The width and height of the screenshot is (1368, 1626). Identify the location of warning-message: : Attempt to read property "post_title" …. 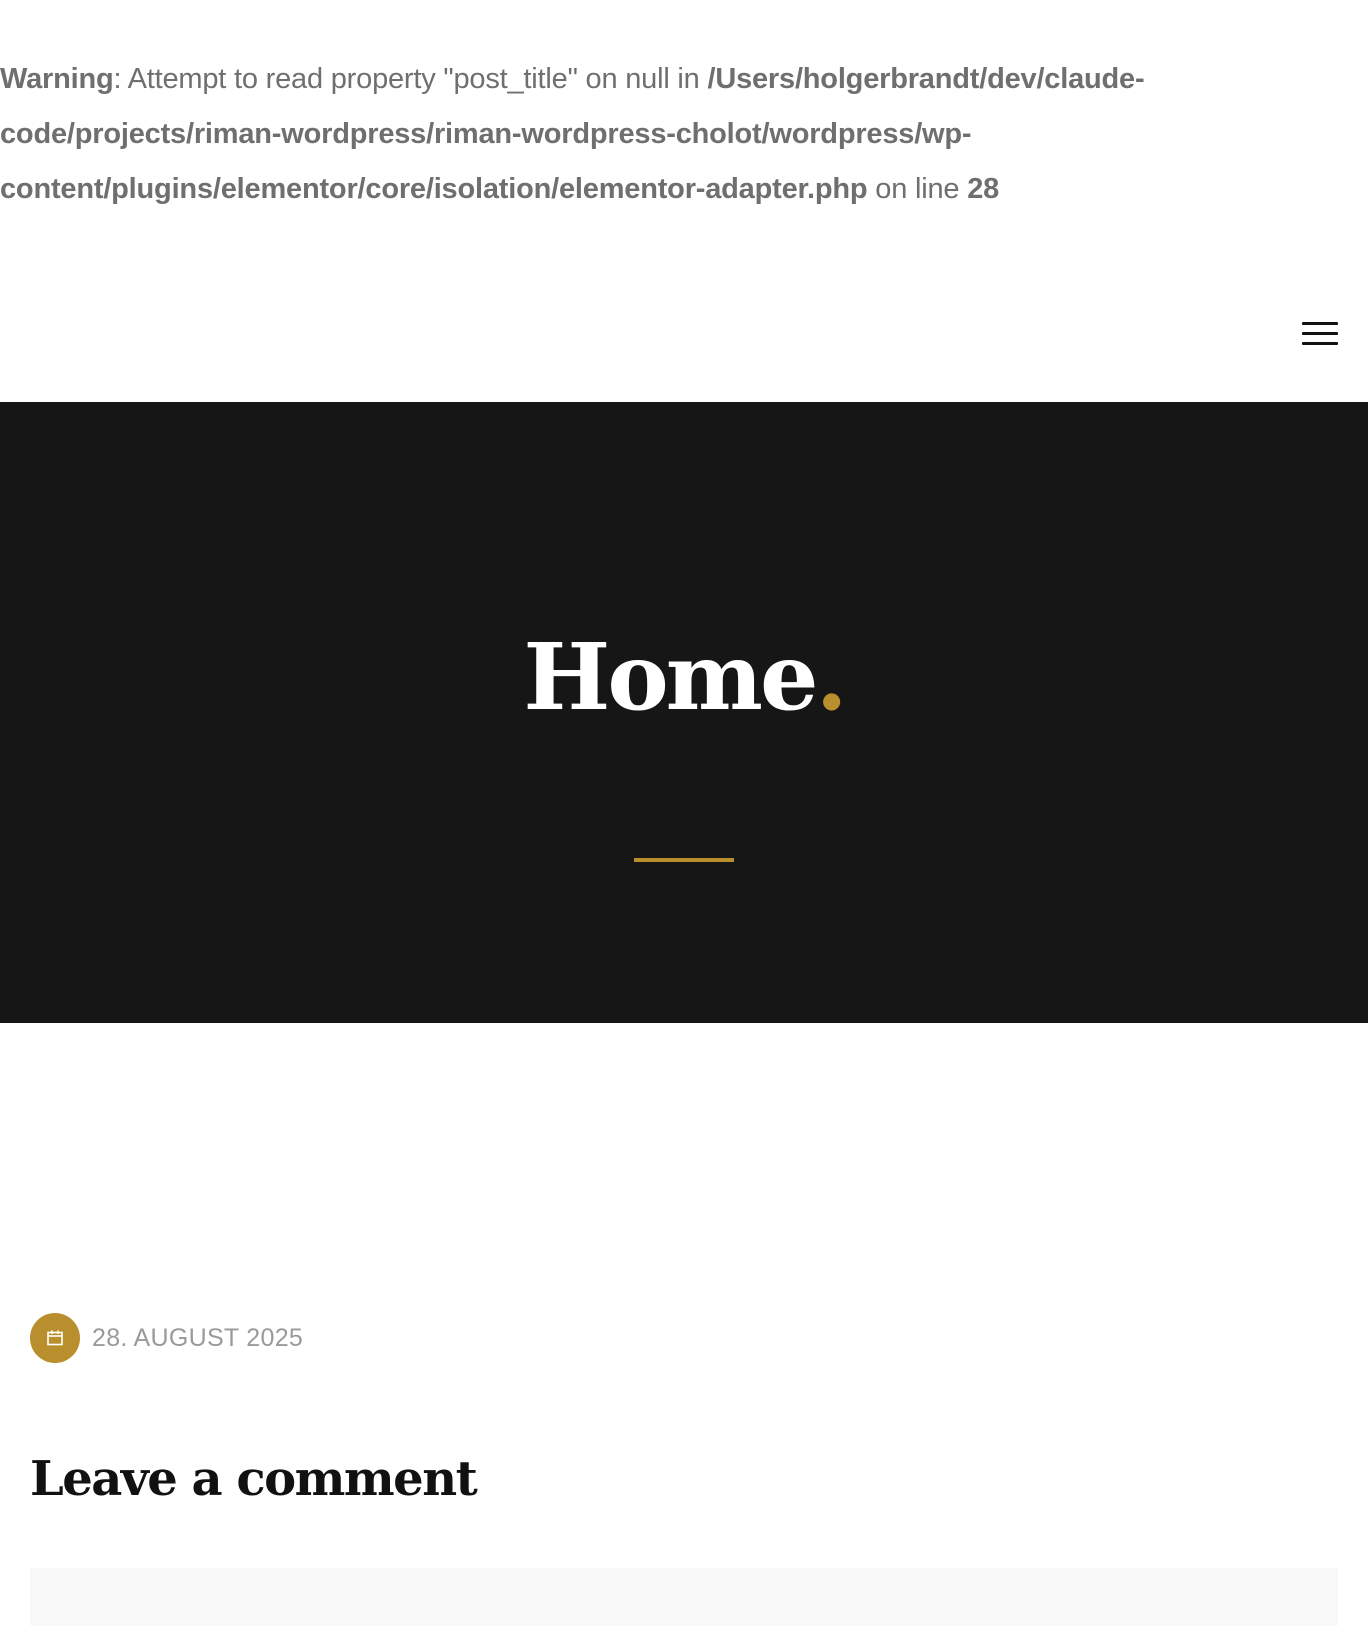
(410, 79).